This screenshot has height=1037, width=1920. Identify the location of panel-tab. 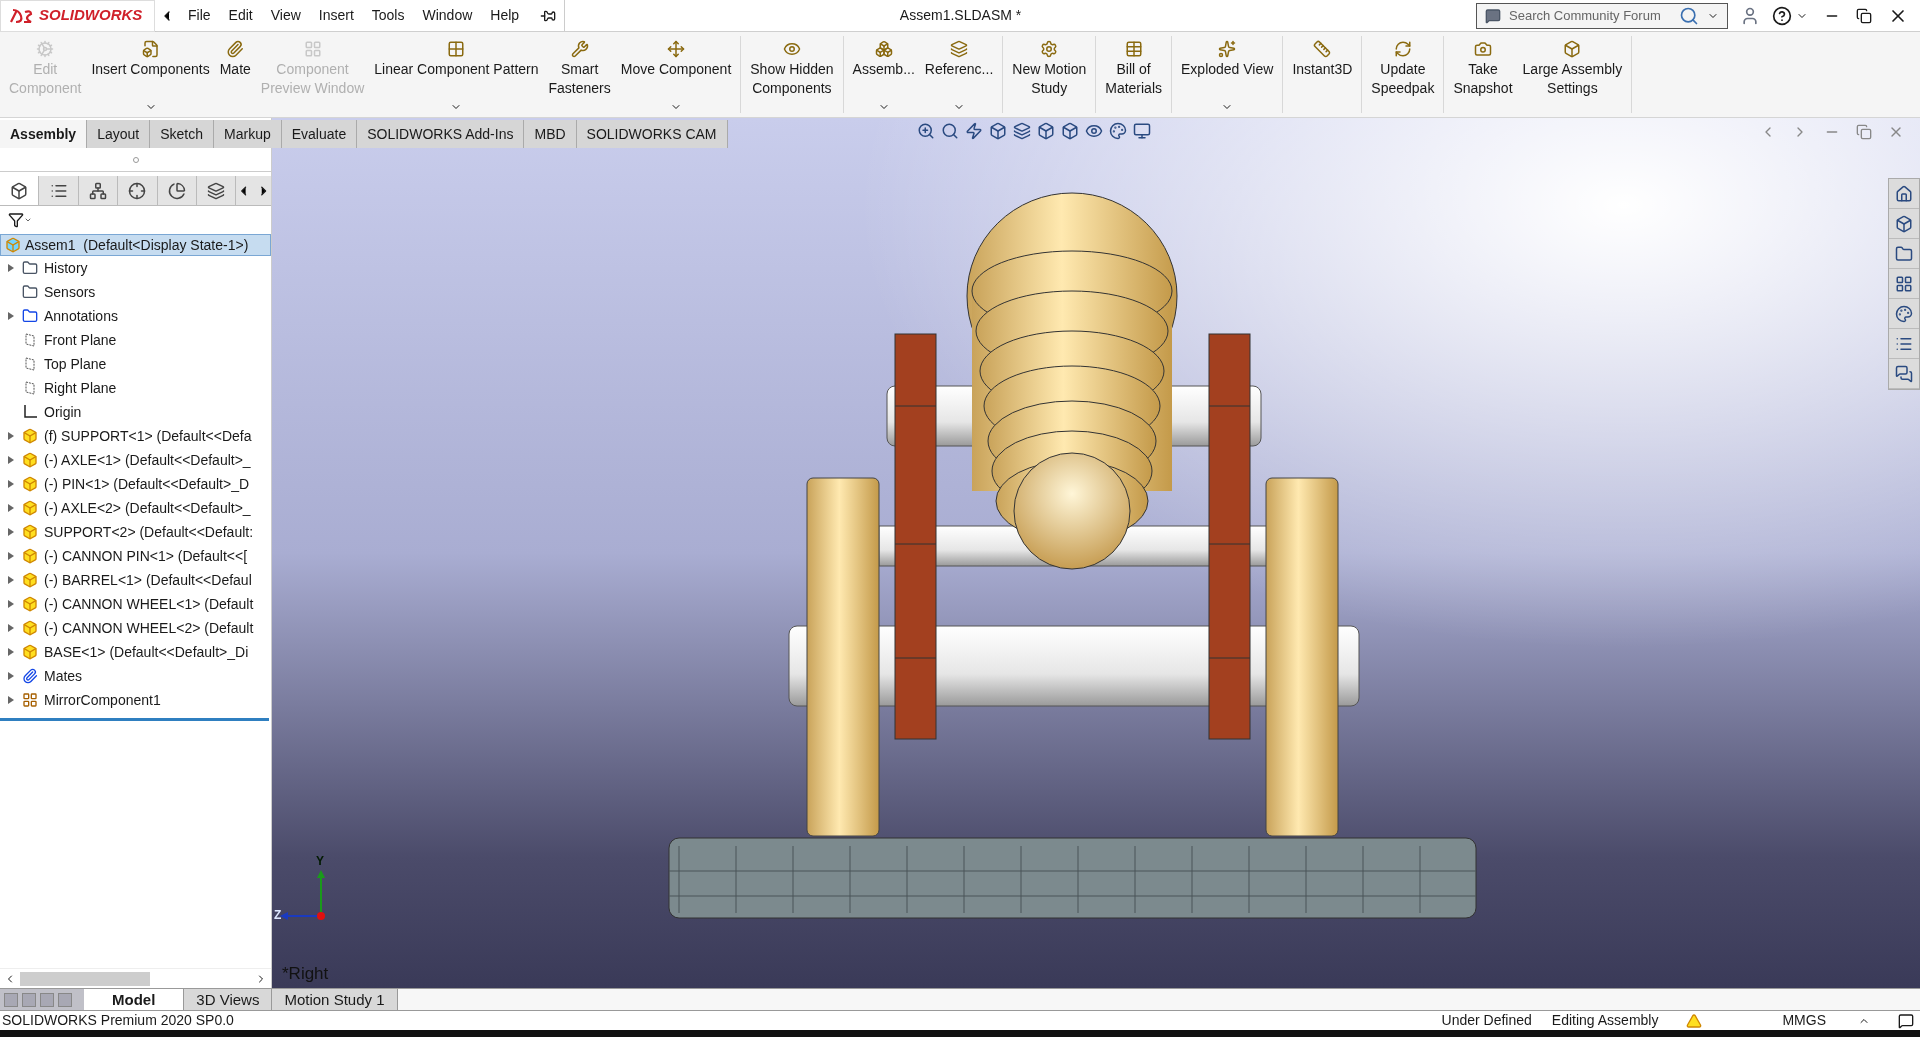
(20, 190).